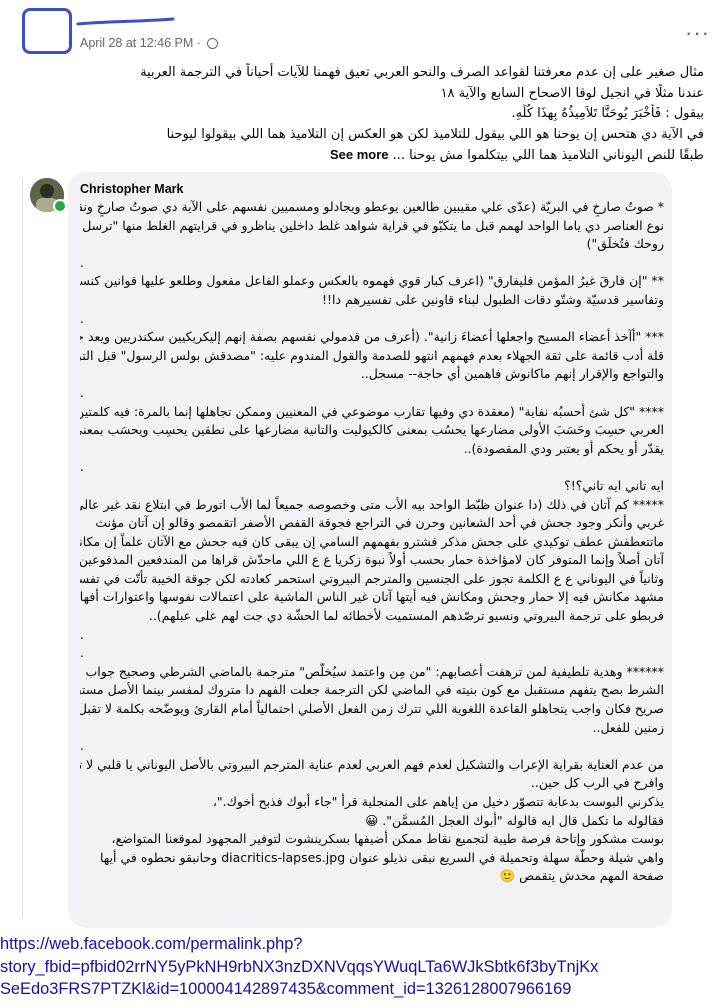 This screenshot has height=1007, width=726. I want to click on comment-line: وافرح في الرب كل حين.., so click(597, 783).